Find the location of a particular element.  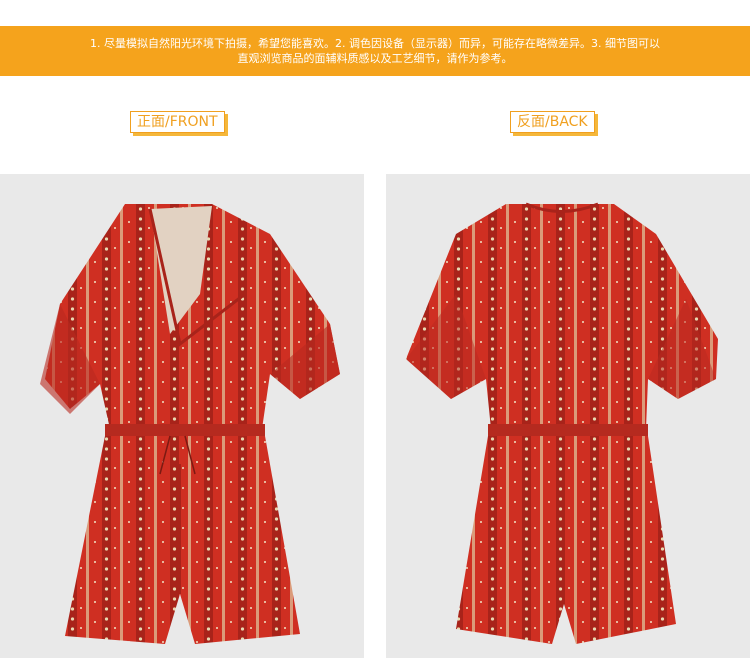

front-label: 正面/FRONT is located at coordinates (177, 122).